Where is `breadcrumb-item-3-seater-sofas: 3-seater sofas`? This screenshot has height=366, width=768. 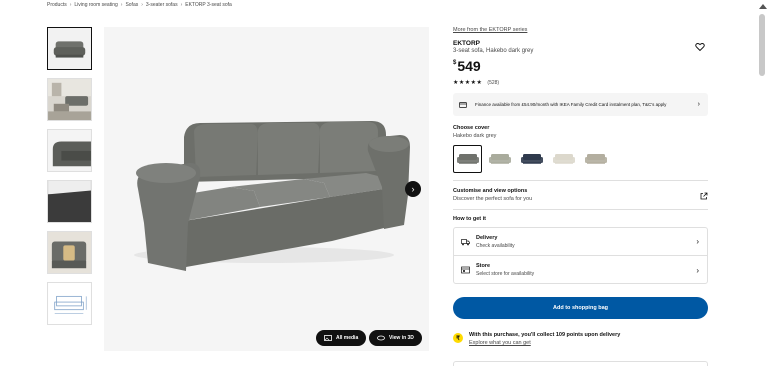
breadcrumb-item-3-seater-sofas: 3-seater sofas is located at coordinates (162, 5).